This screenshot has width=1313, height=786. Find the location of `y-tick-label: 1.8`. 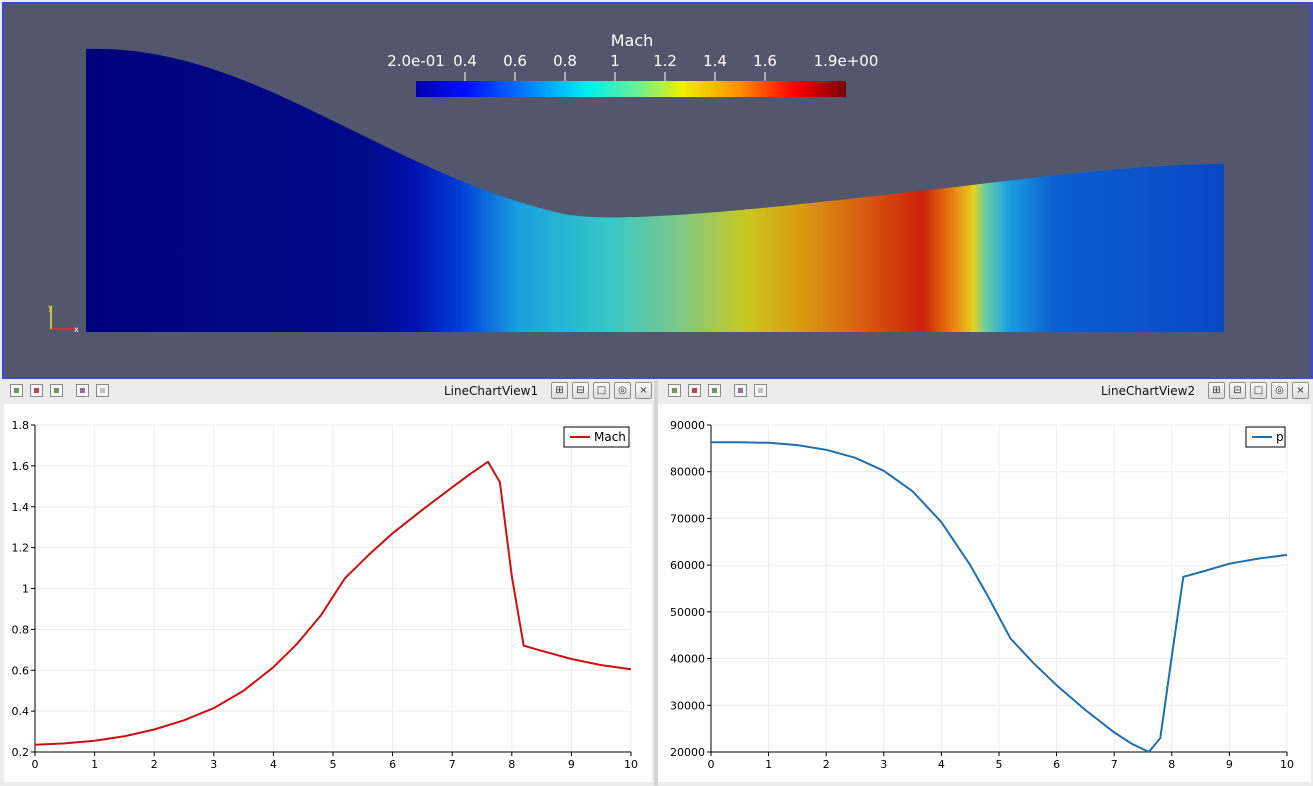

y-tick-label: 1.8 is located at coordinates (21, 425).